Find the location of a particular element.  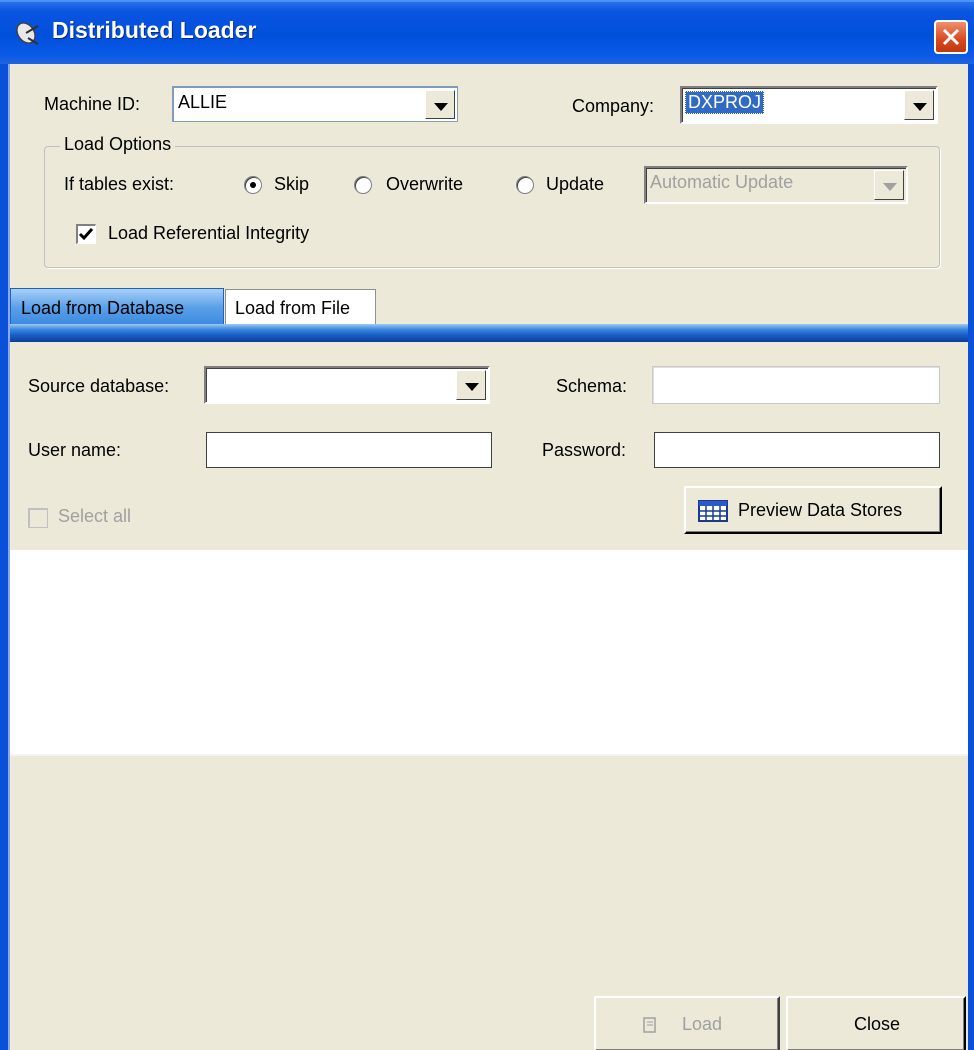

load-options-legend: Load Options is located at coordinates (118, 144).